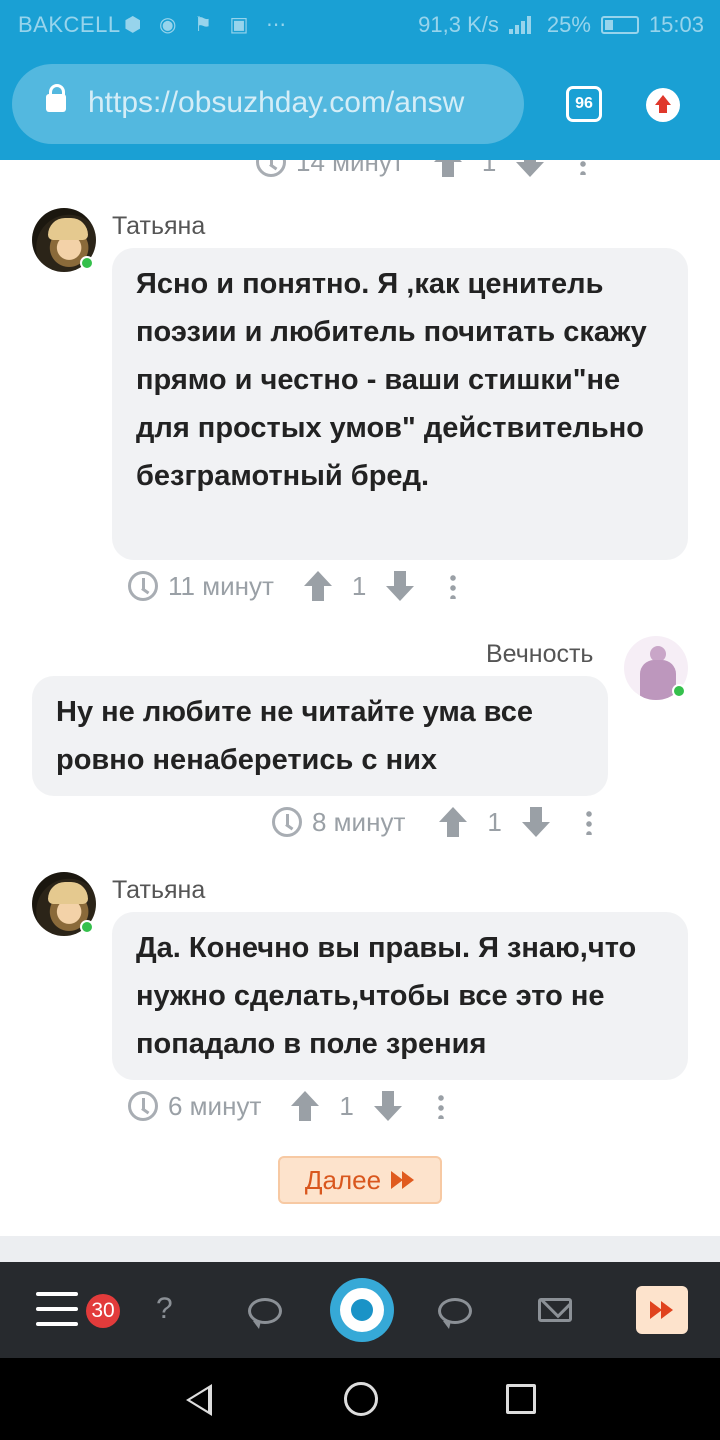  Describe the element at coordinates (619, 25) in the screenshot. I see `battery-icon` at that location.